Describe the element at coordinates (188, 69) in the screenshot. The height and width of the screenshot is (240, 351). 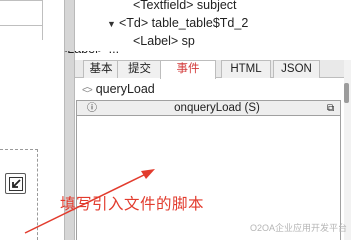
I see `tab-events: 事件` at that location.